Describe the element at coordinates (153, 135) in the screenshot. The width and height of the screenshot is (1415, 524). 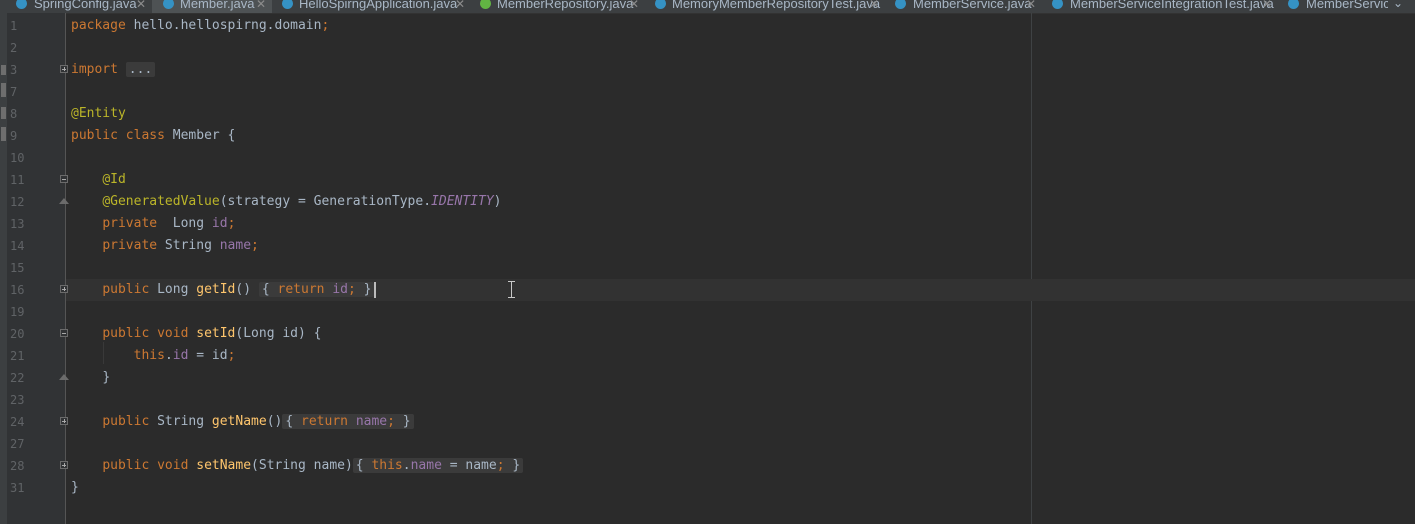
I see `code-text: public class Member {` at that location.